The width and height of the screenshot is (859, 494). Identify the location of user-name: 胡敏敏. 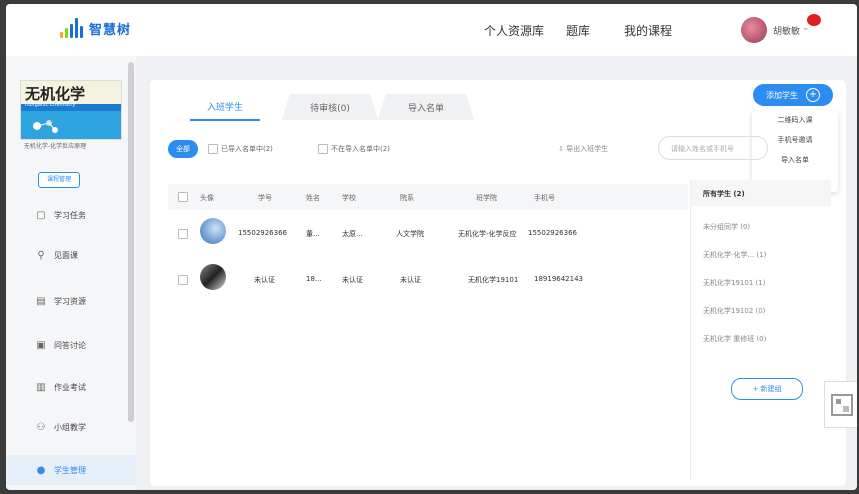
(786, 30).